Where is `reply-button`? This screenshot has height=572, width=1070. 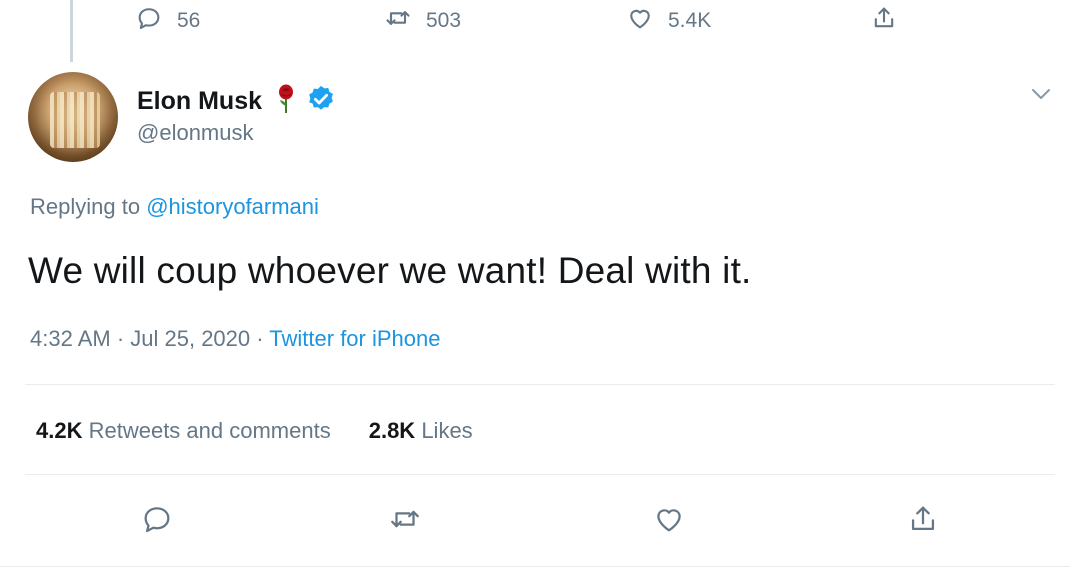 reply-button is located at coordinates (157, 519).